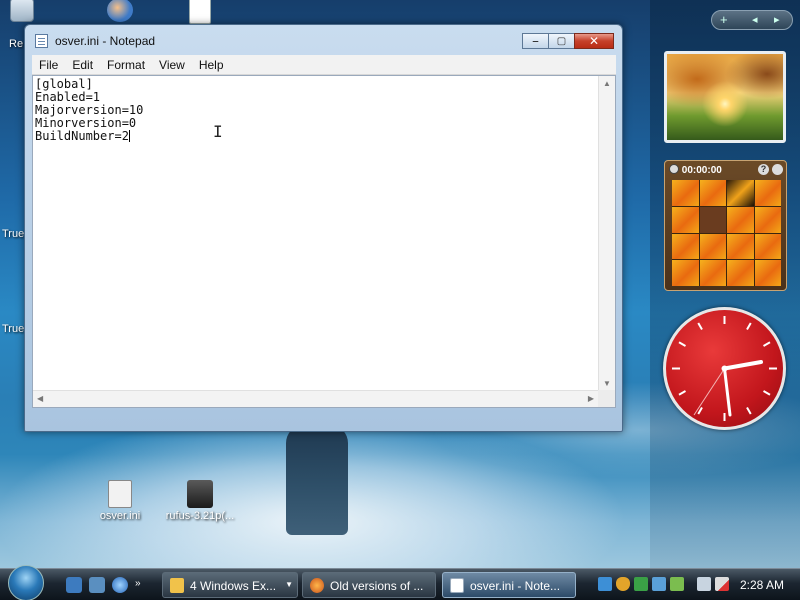 This screenshot has width=800, height=600. Describe the element at coordinates (13, 234) in the screenshot. I see `desktop-label-partial-2: True` at that location.